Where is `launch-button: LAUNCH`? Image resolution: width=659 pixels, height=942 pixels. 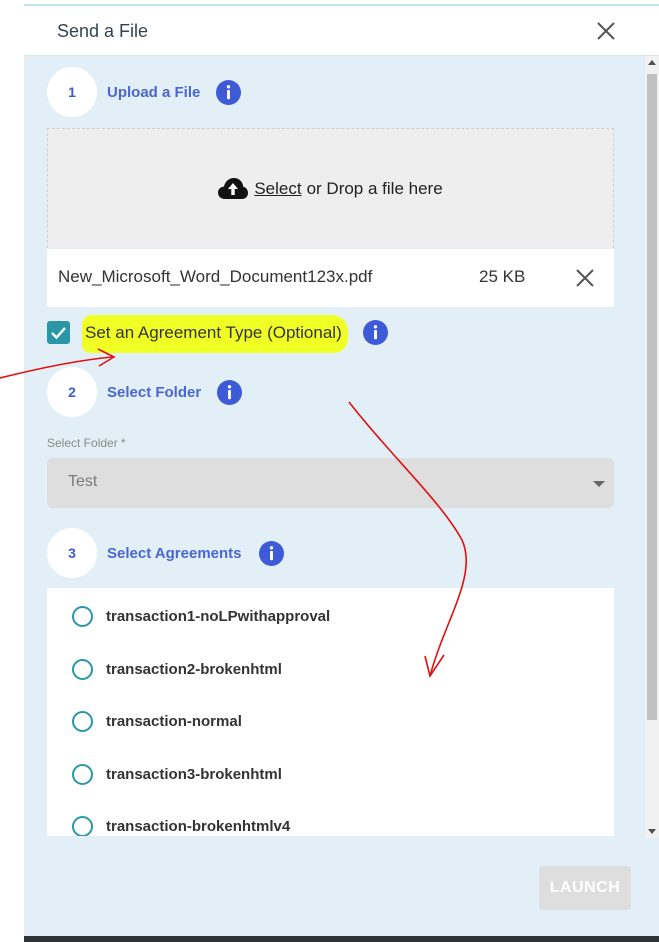 launch-button: LAUNCH is located at coordinates (585, 888).